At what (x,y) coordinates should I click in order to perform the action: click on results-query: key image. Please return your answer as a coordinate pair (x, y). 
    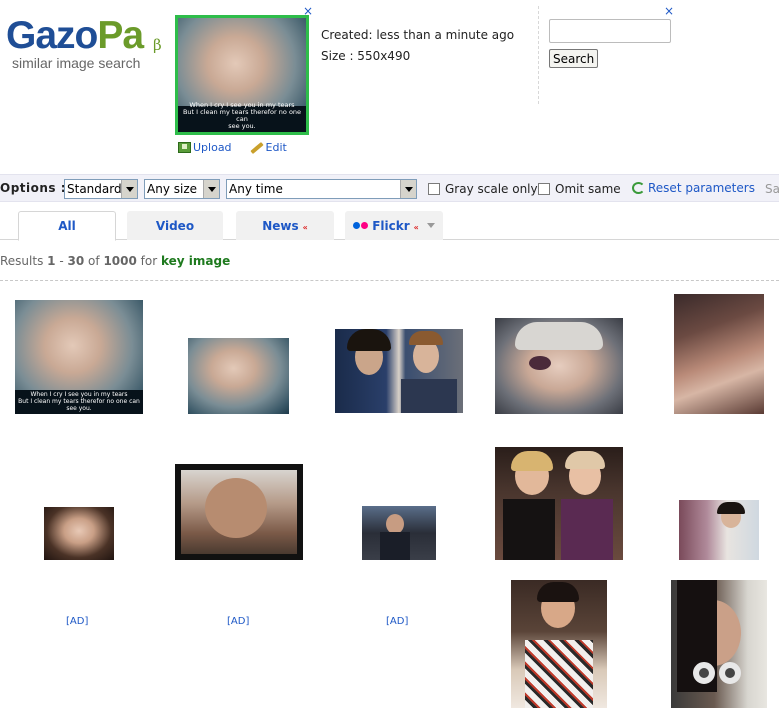
    Looking at the image, I should click on (196, 261).